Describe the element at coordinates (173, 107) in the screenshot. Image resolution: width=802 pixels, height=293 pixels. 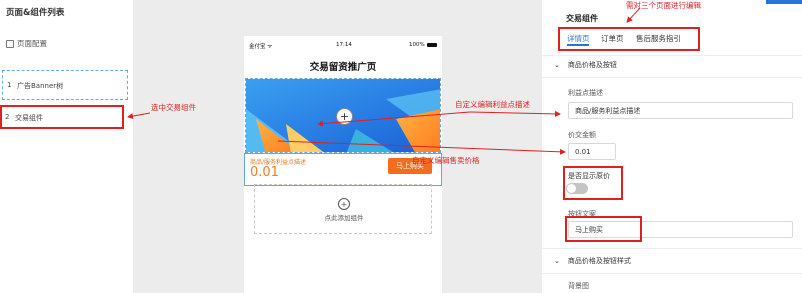
I see `annotation-select-component: 选中交易组件` at that location.